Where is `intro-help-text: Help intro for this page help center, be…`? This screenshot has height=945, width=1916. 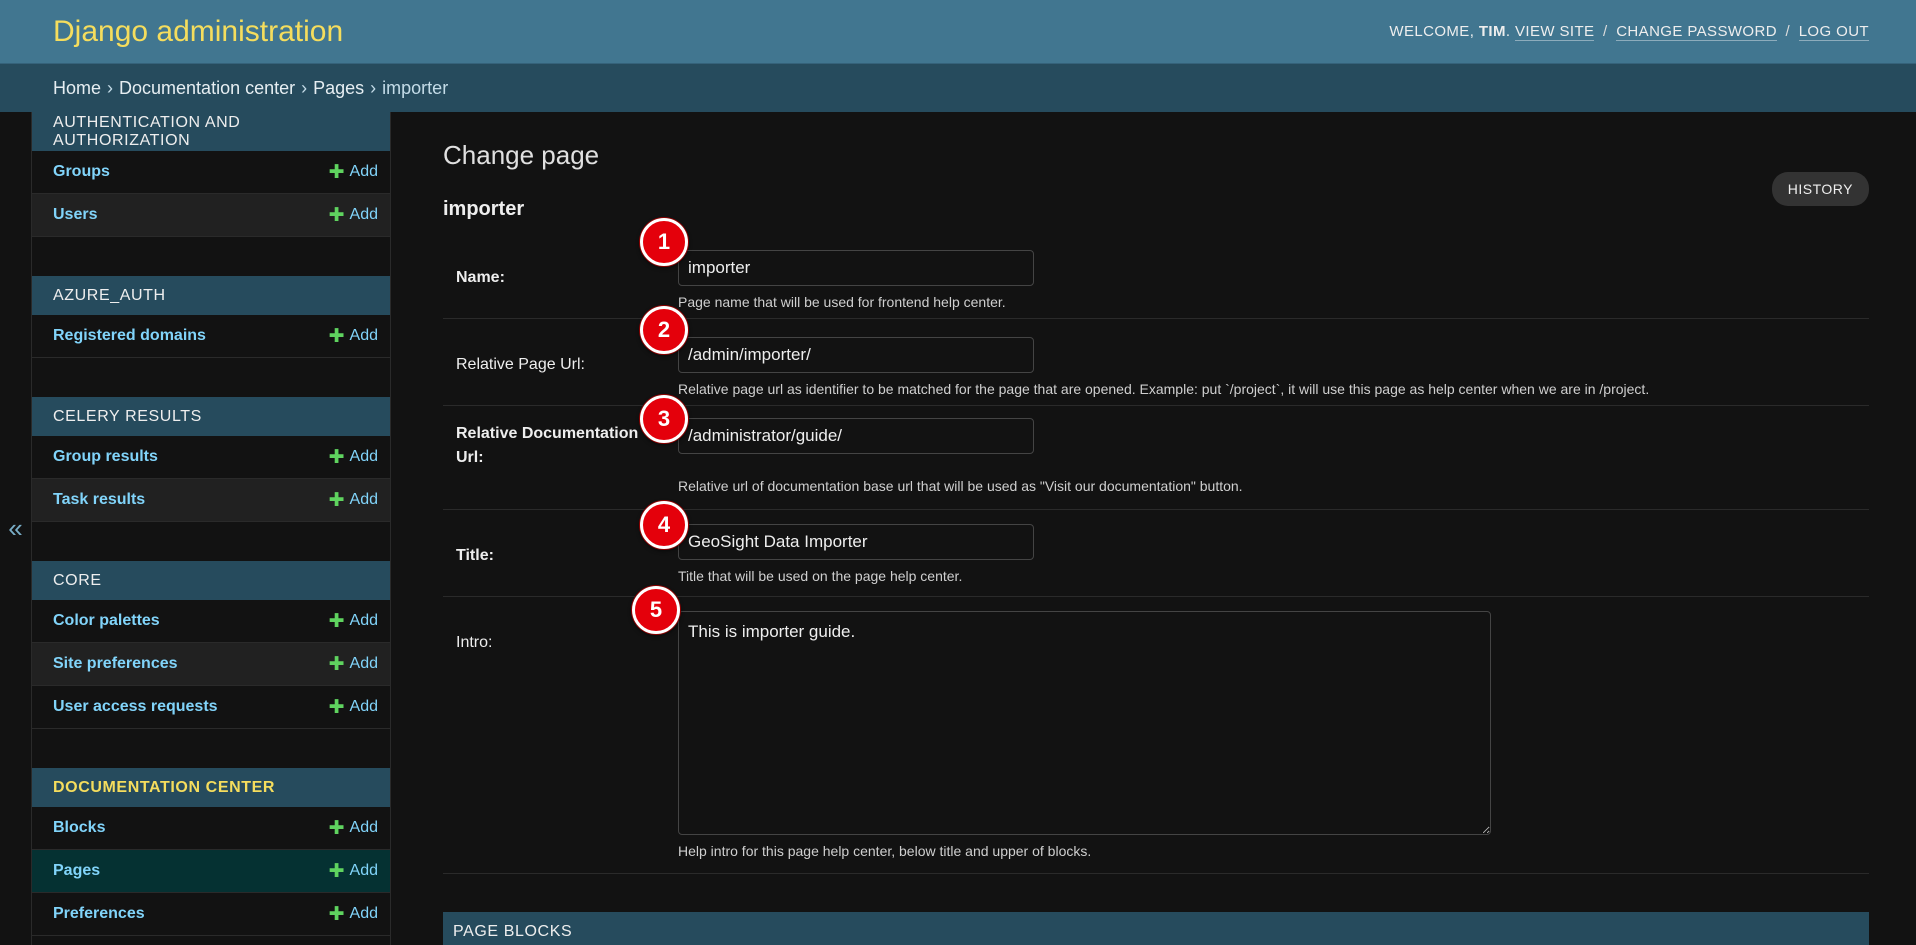 intro-help-text: Help intro for this page help center, be… is located at coordinates (885, 851).